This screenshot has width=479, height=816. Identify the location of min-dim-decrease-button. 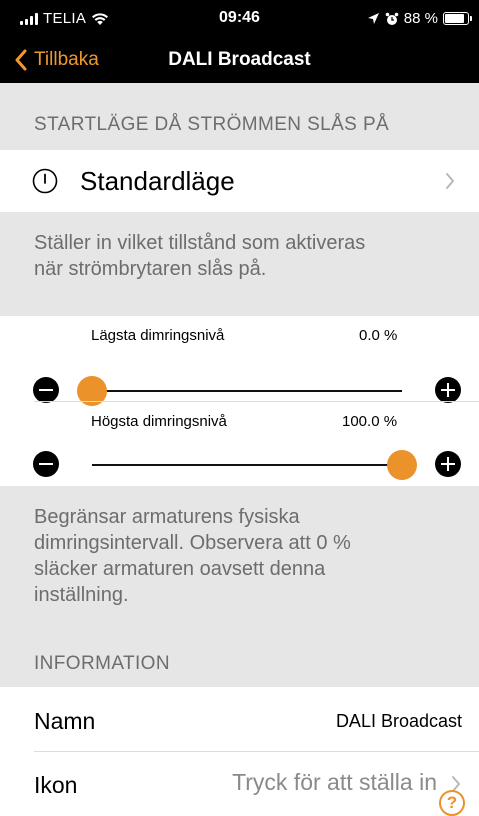
(46, 390).